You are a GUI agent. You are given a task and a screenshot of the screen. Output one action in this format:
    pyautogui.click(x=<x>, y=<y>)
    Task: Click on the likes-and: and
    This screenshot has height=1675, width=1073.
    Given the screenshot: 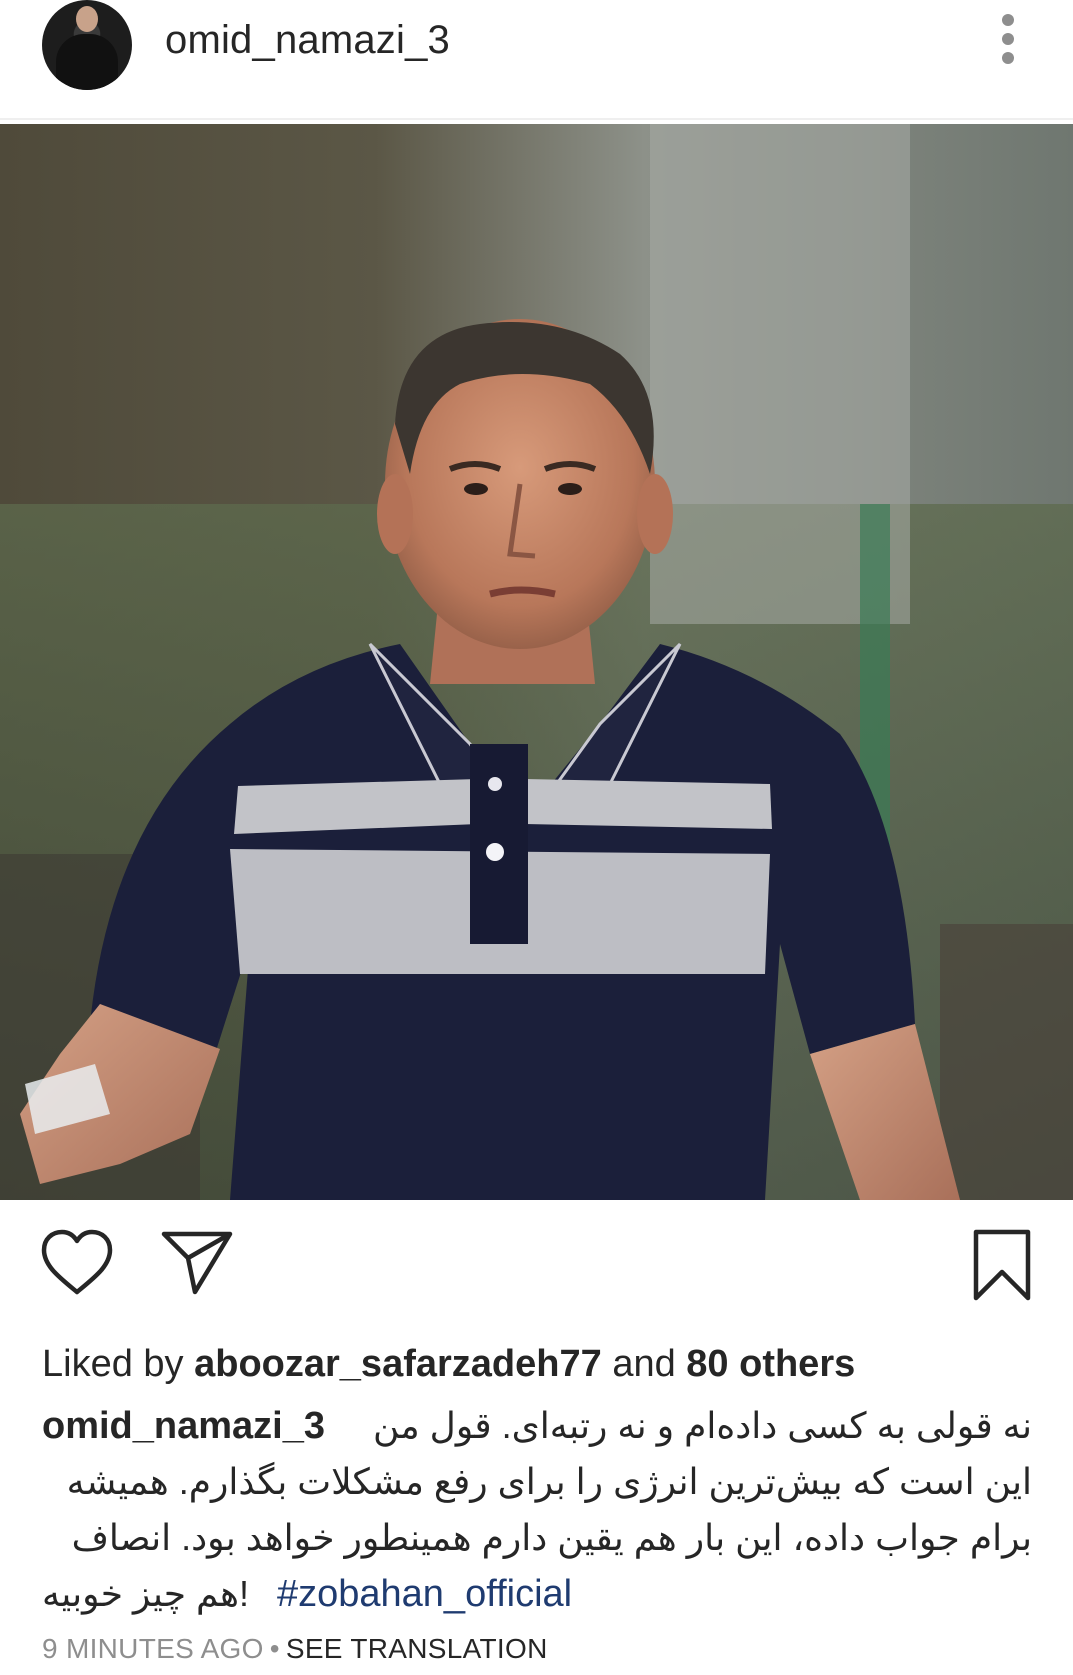 What is the action you would take?
    pyautogui.click(x=644, y=1364)
    